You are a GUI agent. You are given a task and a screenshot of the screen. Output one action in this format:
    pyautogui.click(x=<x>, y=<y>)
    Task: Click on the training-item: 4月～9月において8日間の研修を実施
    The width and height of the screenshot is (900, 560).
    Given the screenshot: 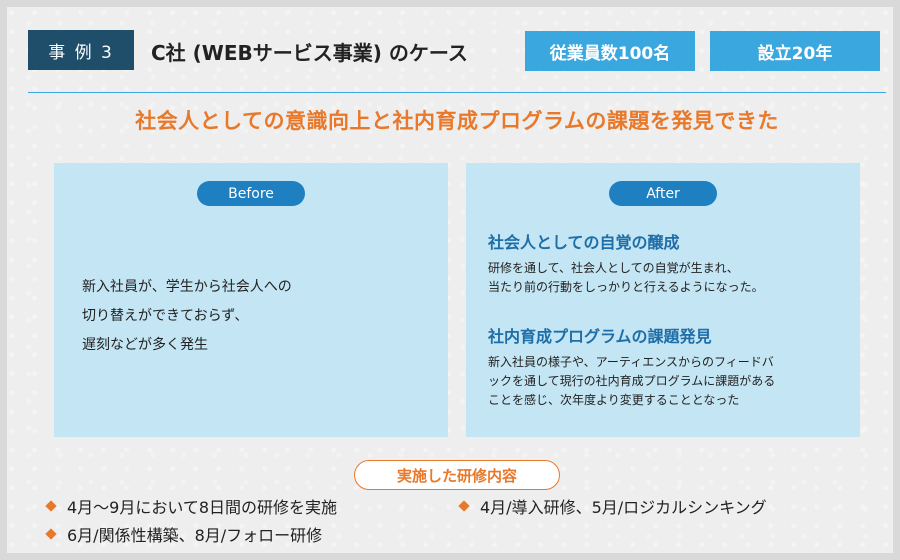 What is the action you would take?
    pyautogui.click(x=191, y=506)
    